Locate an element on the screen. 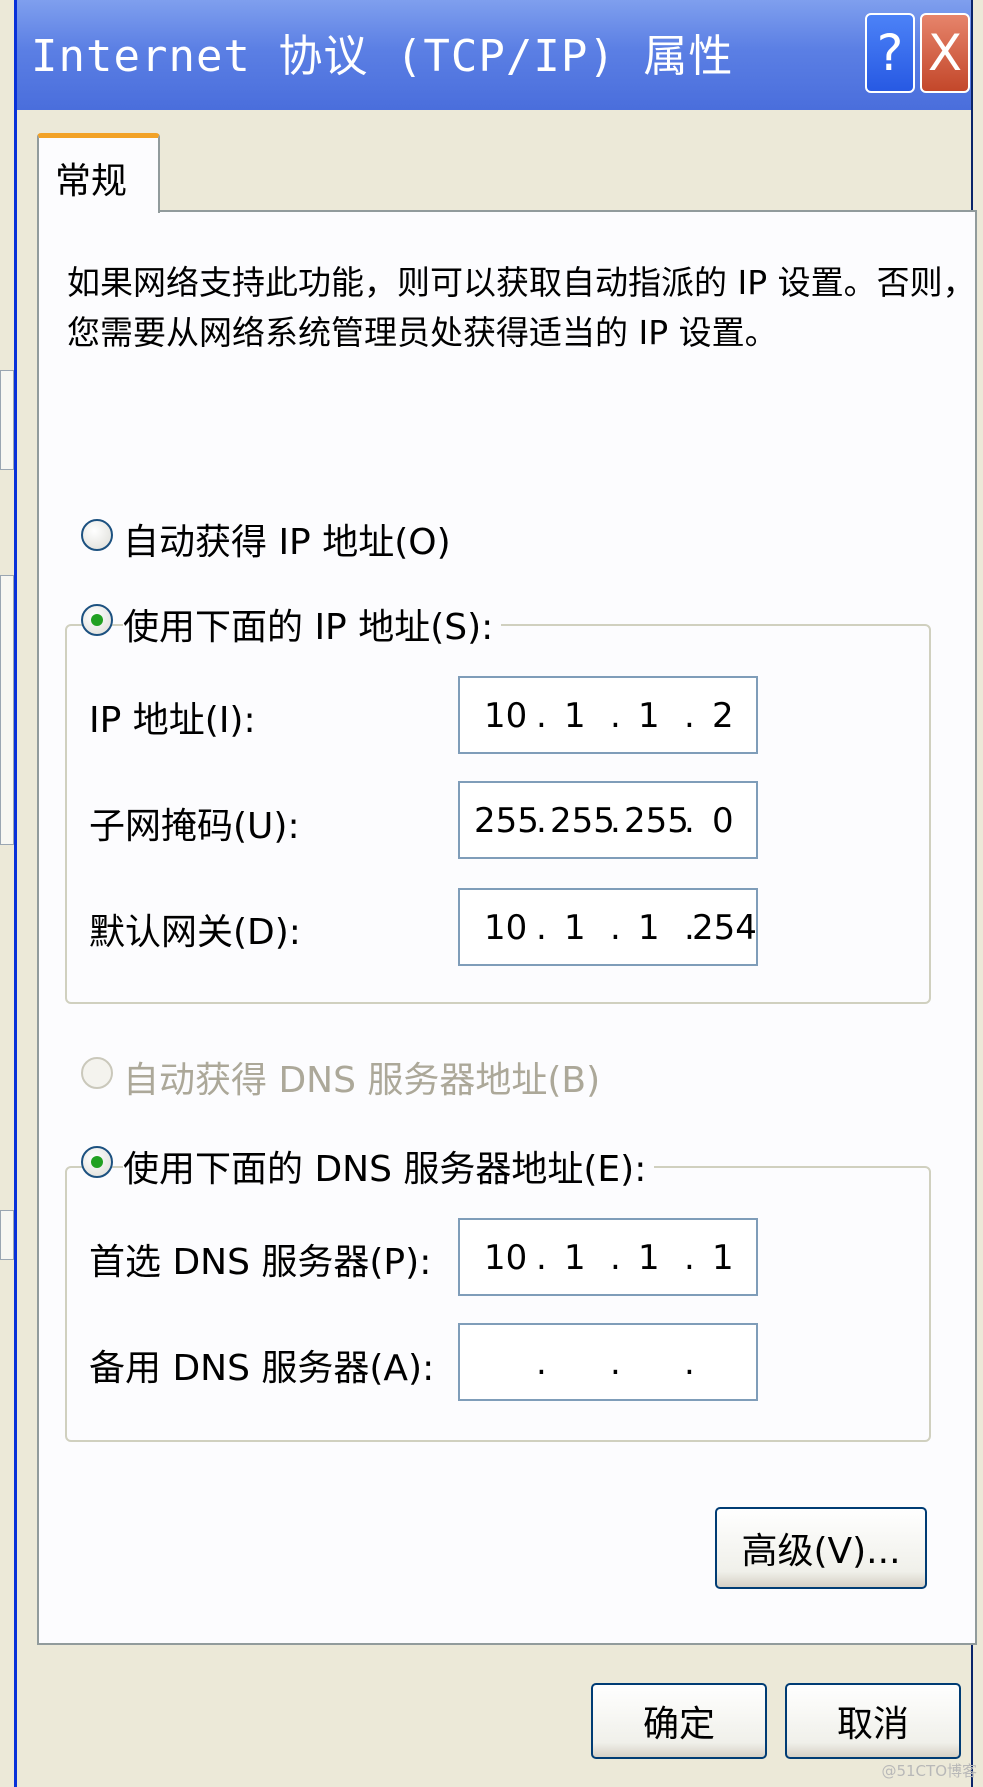 This screenshot has width=983, height=1787. alternate-dns-field: . . . is located at coordinates (608, 1362).